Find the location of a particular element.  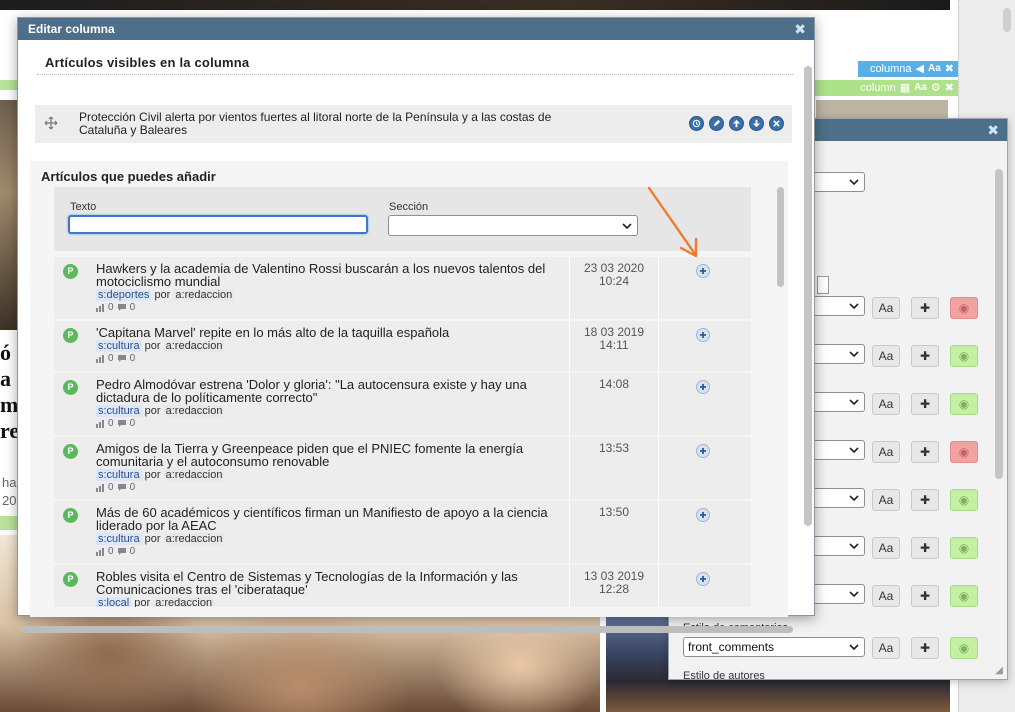

column-tag-bar-green: column ▦ Aa ⚙ ✖ is located at coordinates (885, 88).